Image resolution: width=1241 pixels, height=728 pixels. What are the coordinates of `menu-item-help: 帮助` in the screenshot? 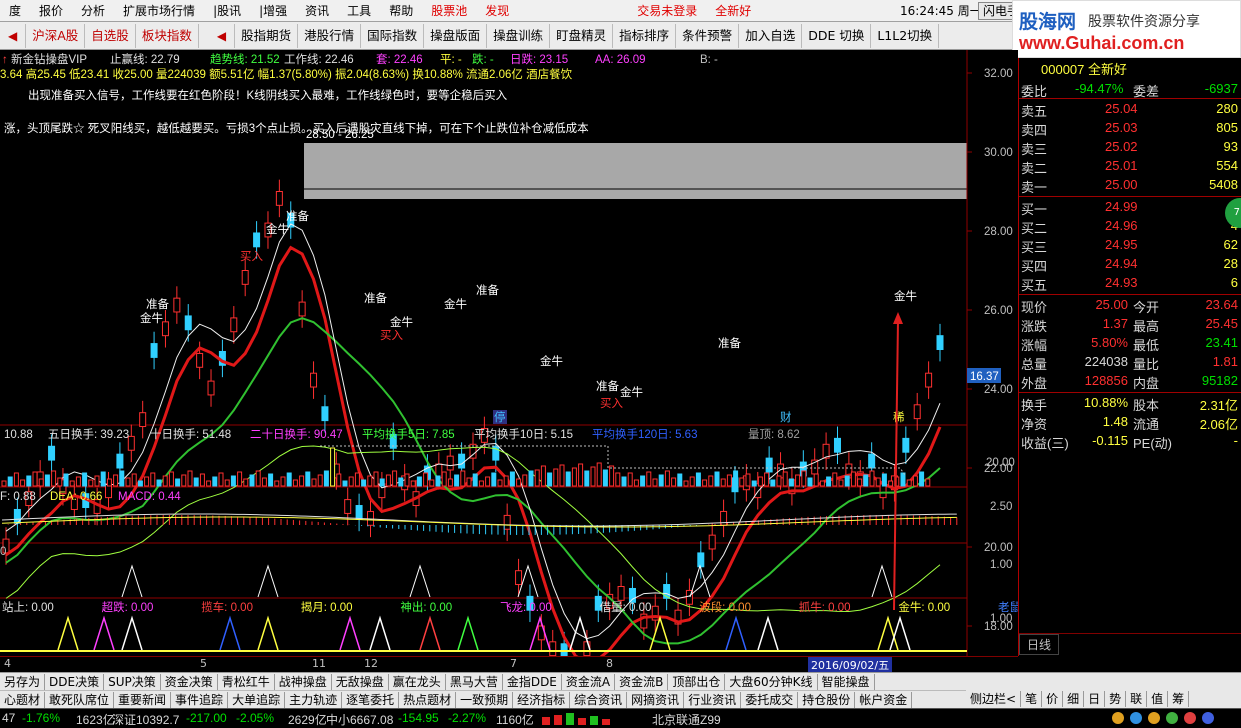 It's located at (401, 11).